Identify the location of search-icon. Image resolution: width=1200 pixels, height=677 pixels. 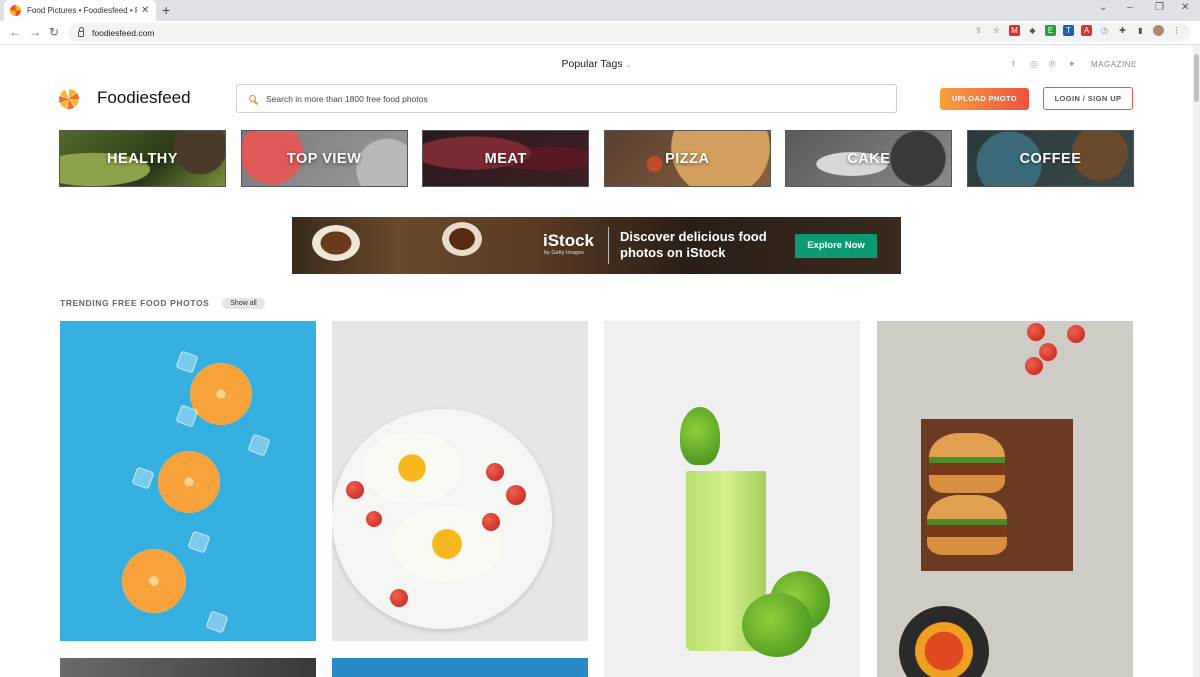
(252, 98).